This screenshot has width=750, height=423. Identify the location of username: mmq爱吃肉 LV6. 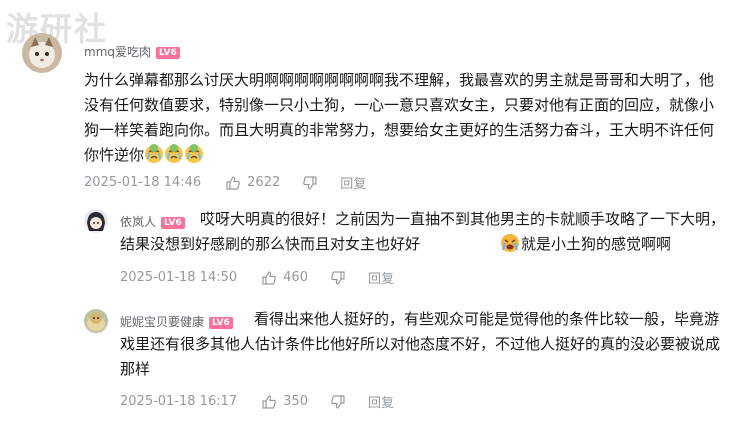
(132, 51).